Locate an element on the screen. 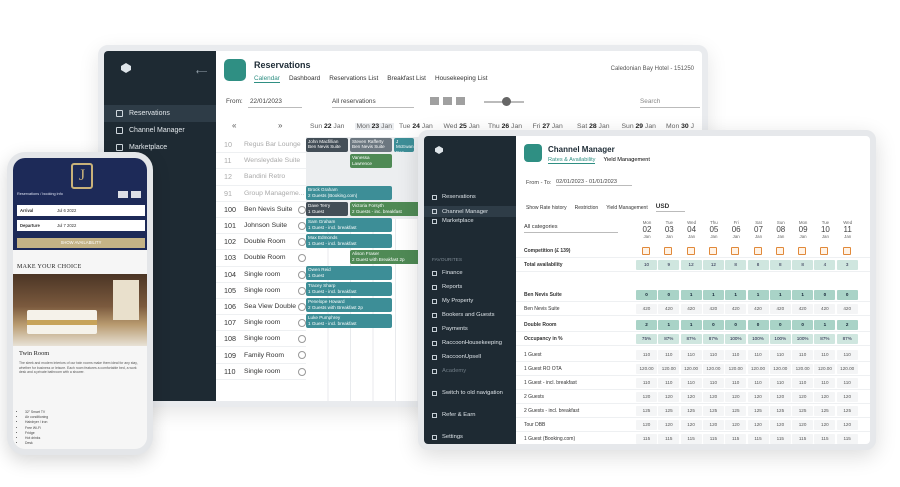 The width and height of the screenshot is (900, 487). room-row: 100 Ben Nevis Suite is located at coordinates (261, 210).